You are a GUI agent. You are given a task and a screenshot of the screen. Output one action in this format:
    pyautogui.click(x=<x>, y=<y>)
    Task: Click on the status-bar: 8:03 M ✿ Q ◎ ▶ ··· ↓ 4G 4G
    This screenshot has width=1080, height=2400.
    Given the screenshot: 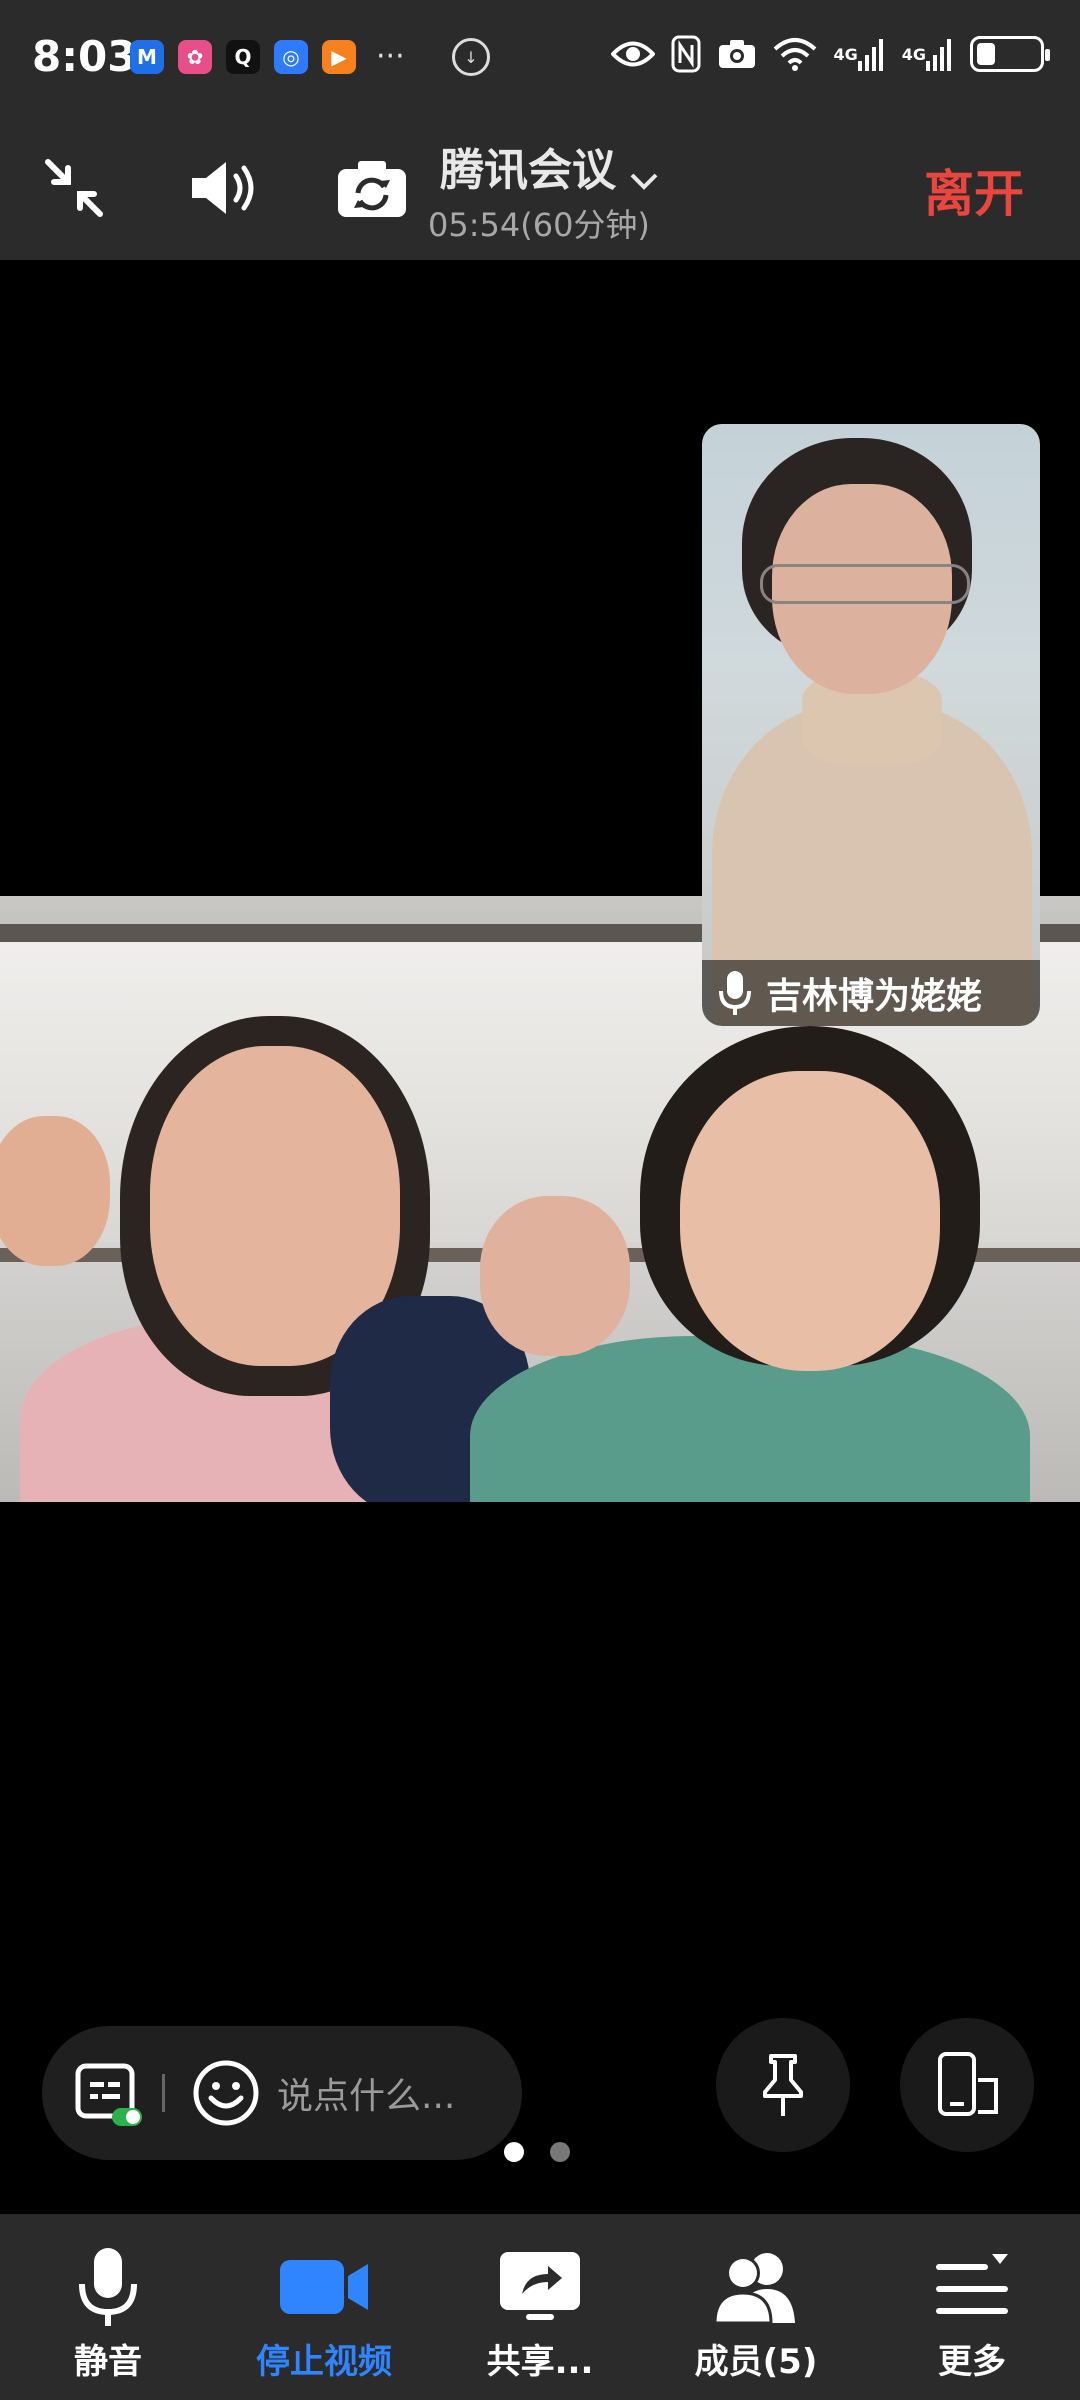 What is the action you would take?
    pyautogui.click(x=540, y=59)
    